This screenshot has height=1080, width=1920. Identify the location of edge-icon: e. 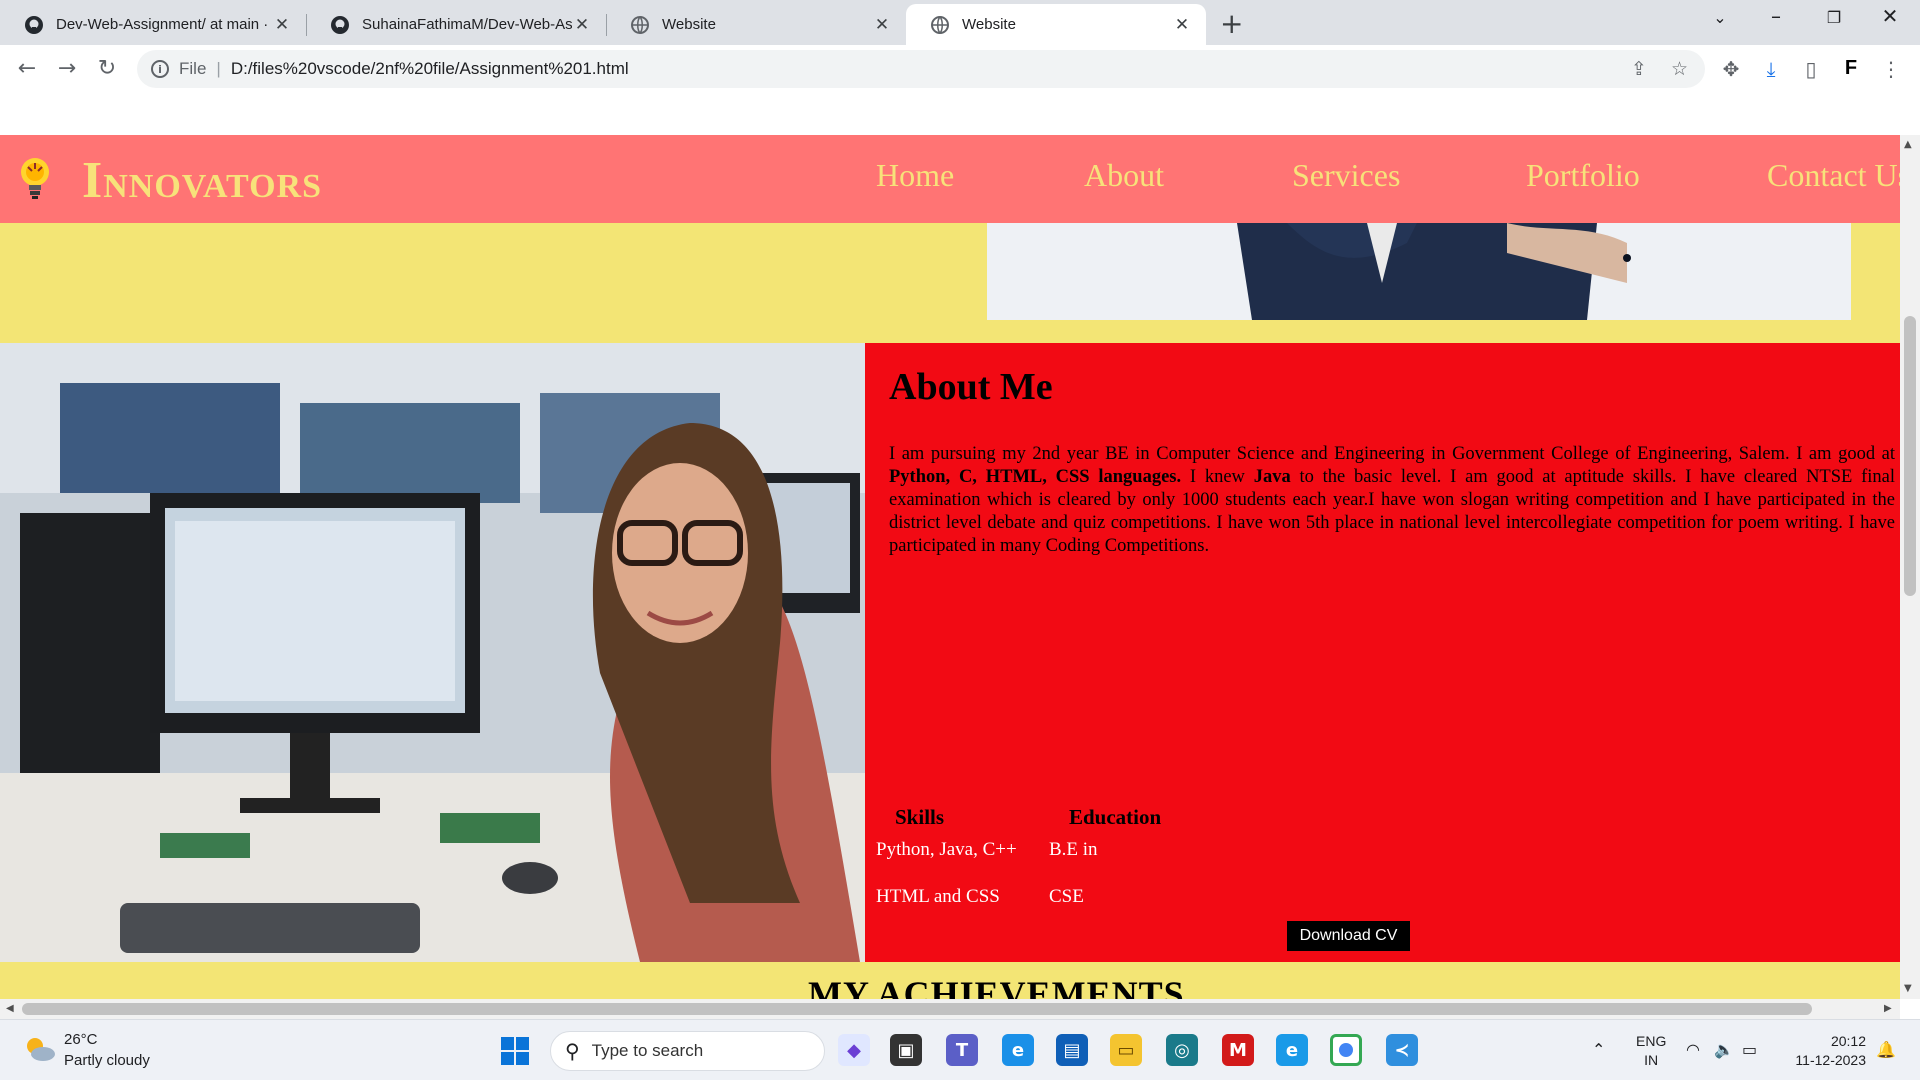
(1292, 1050).